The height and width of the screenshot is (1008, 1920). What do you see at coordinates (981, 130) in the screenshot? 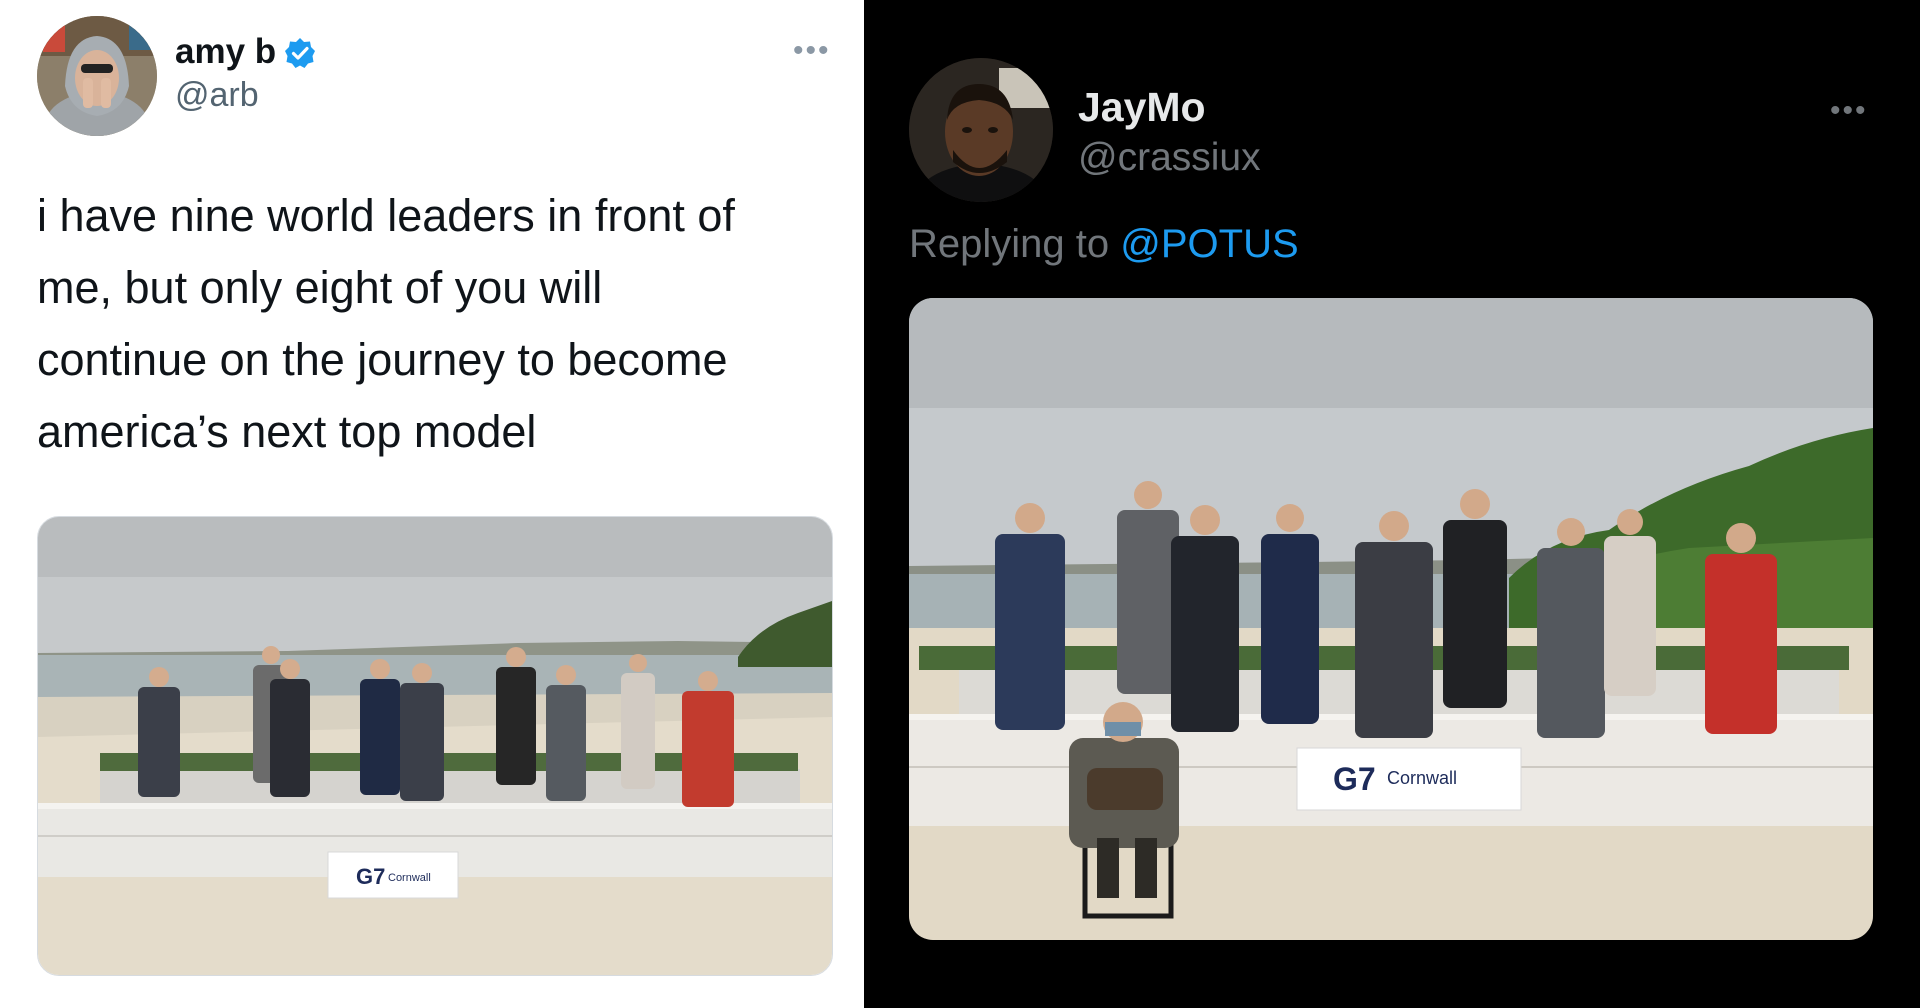
I see `jaymo-avatar` at bounding box center [981, 130].